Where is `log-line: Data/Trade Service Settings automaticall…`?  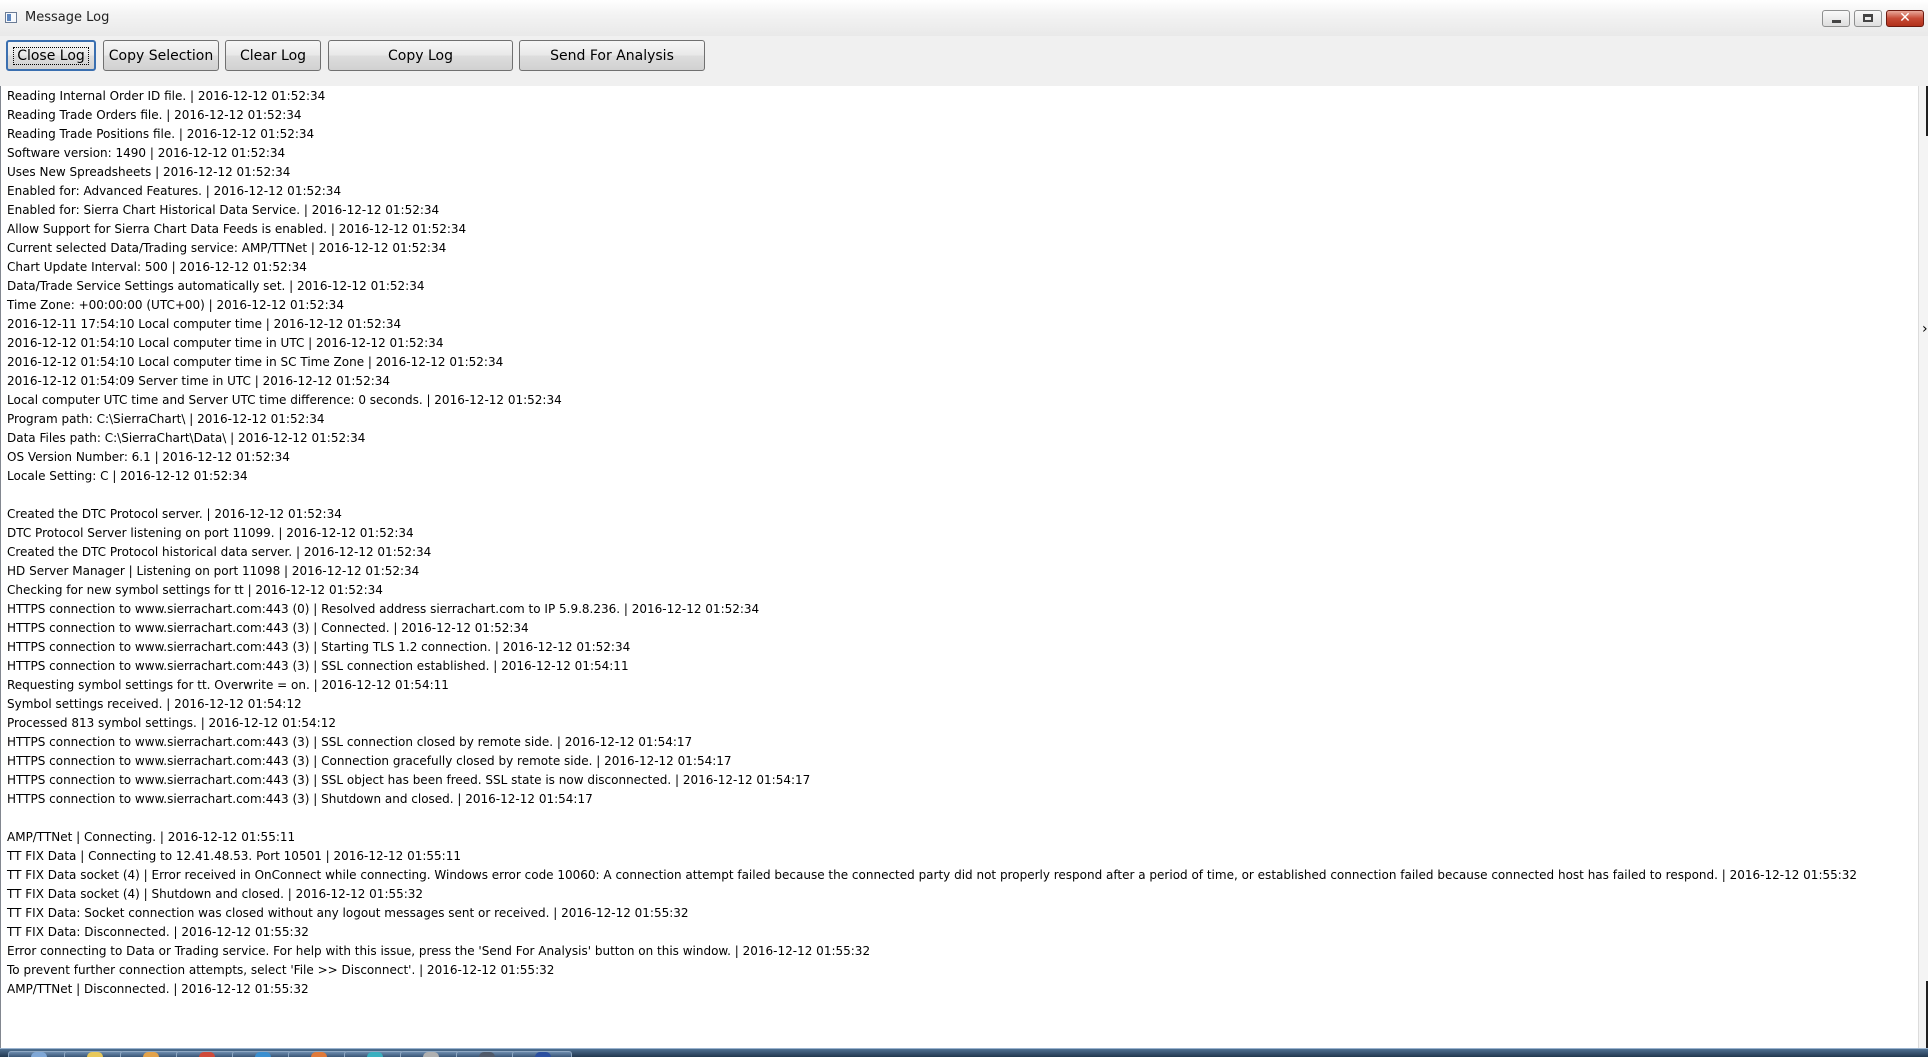
log-line: Data/Trade Service Settings automaticall… is located at coordinates (216, 286).